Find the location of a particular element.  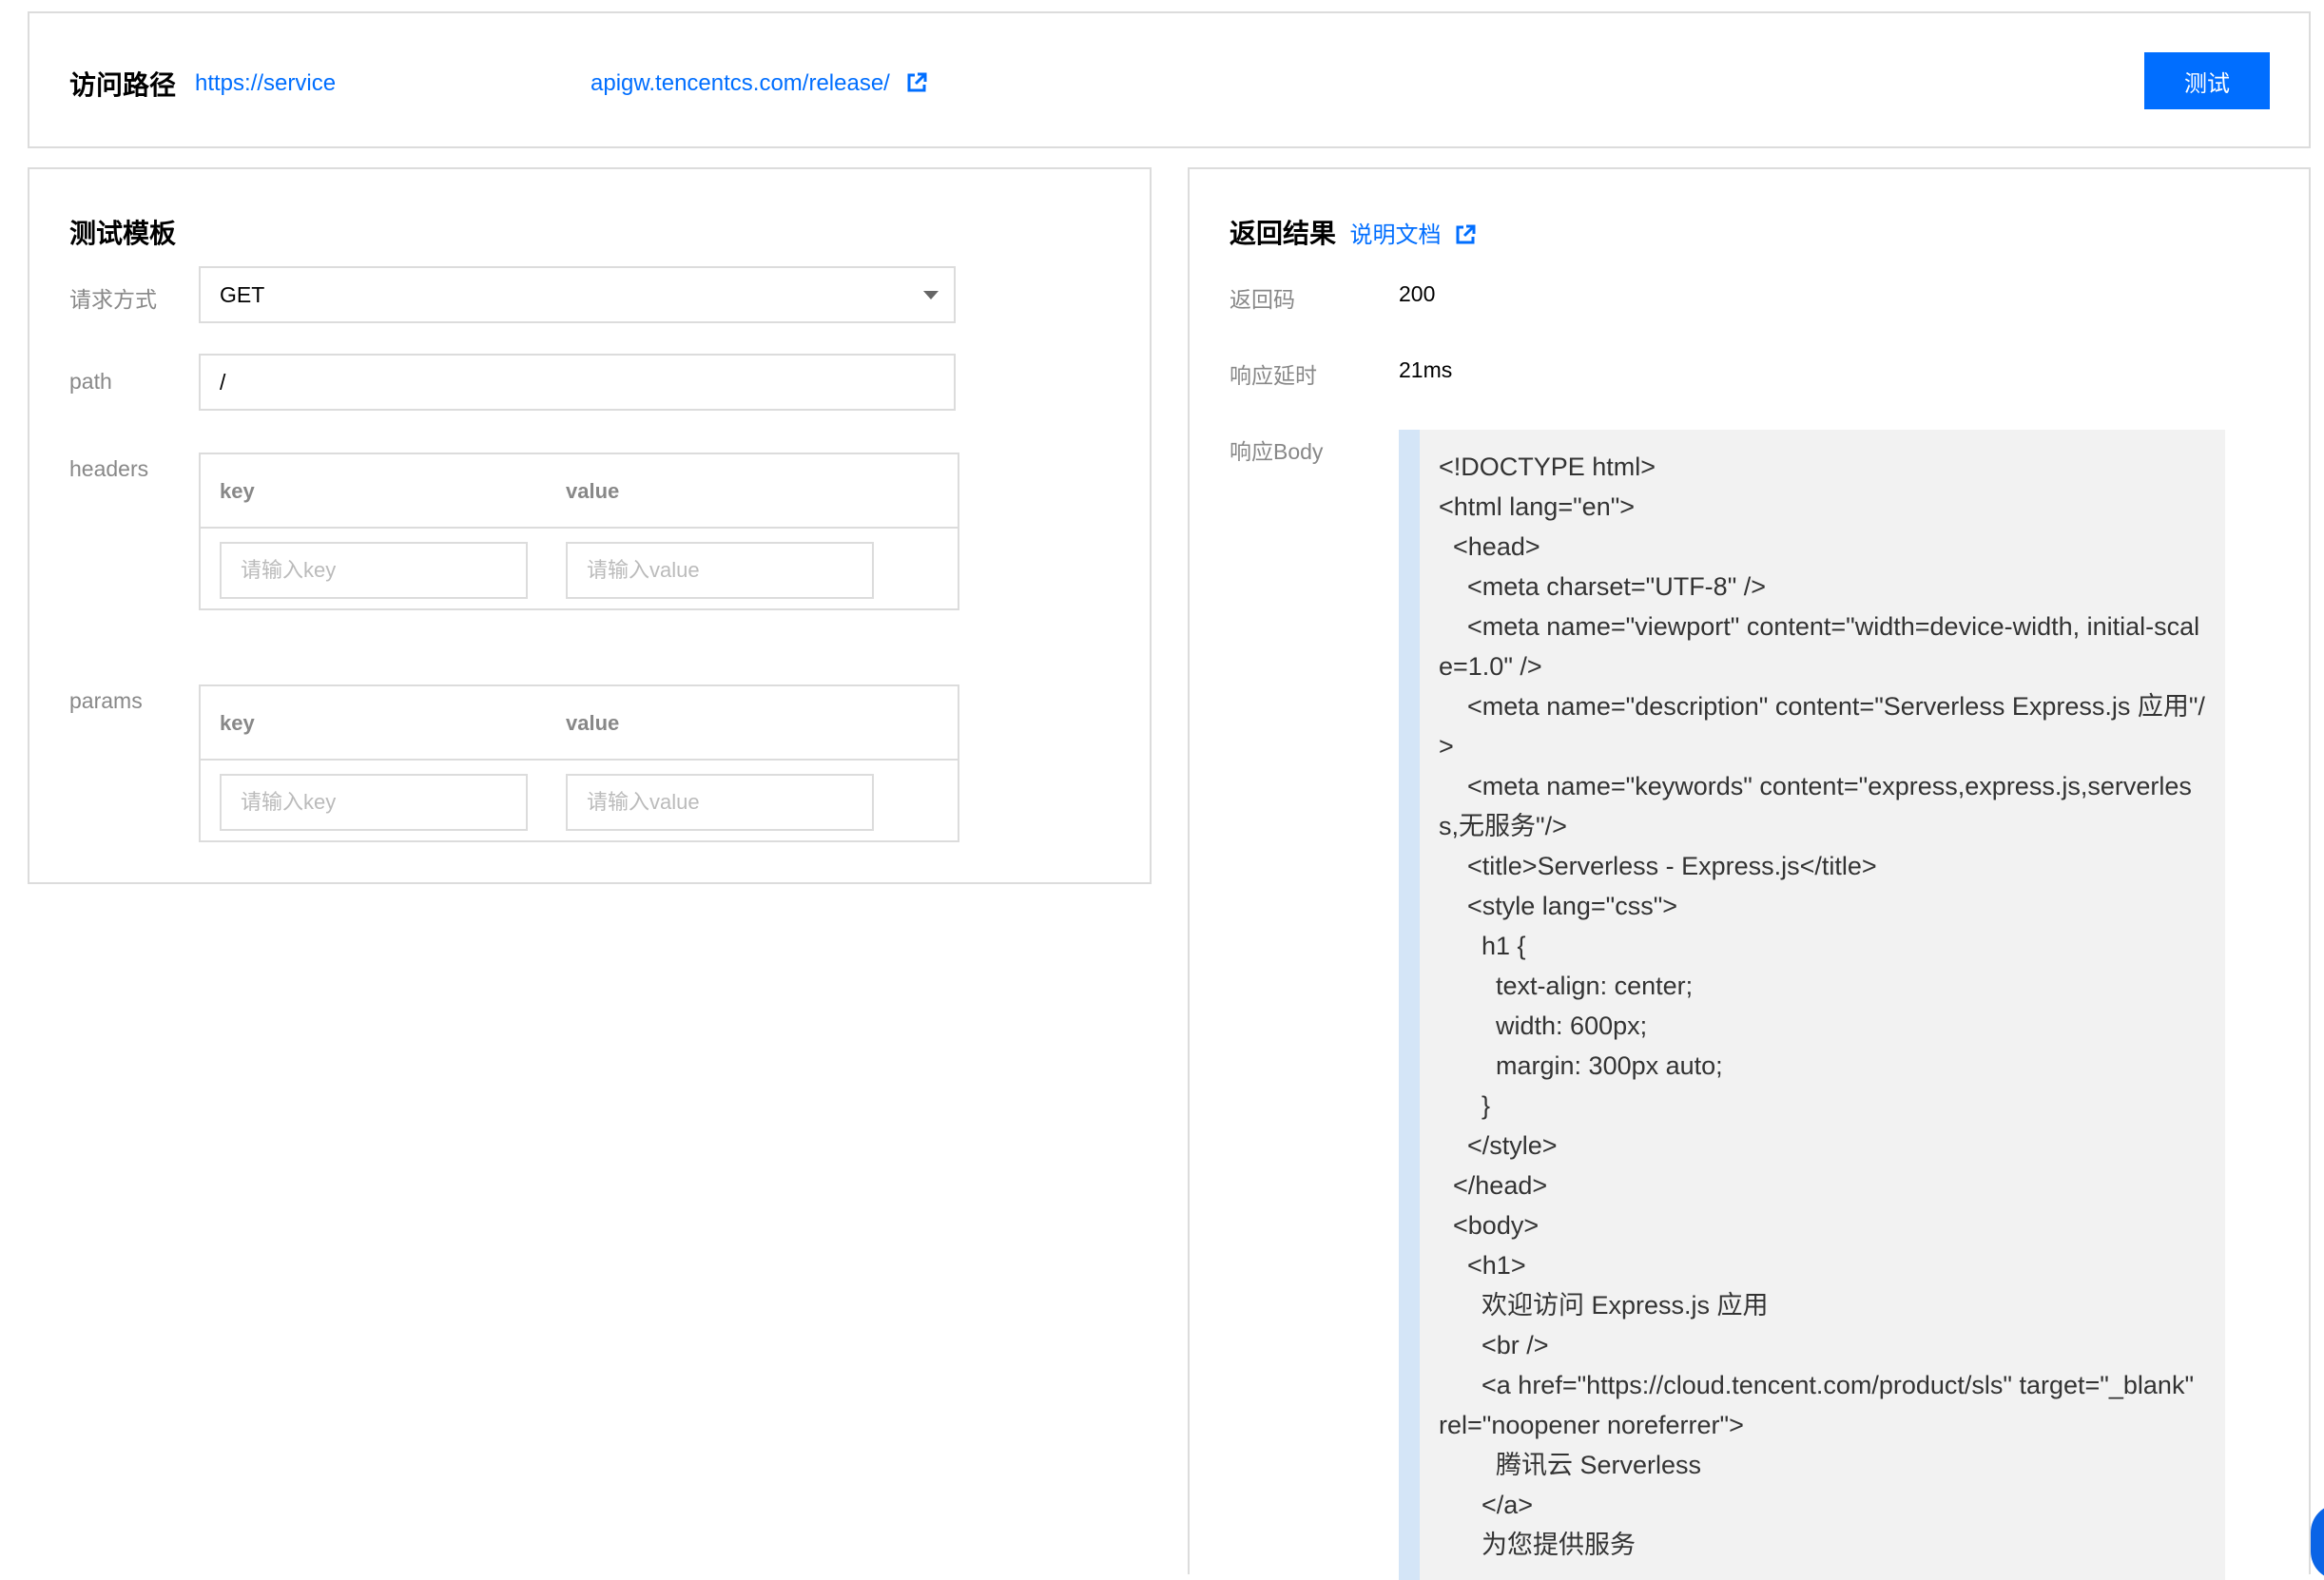

headers-value-column: value is located at coordinates (593, 491).